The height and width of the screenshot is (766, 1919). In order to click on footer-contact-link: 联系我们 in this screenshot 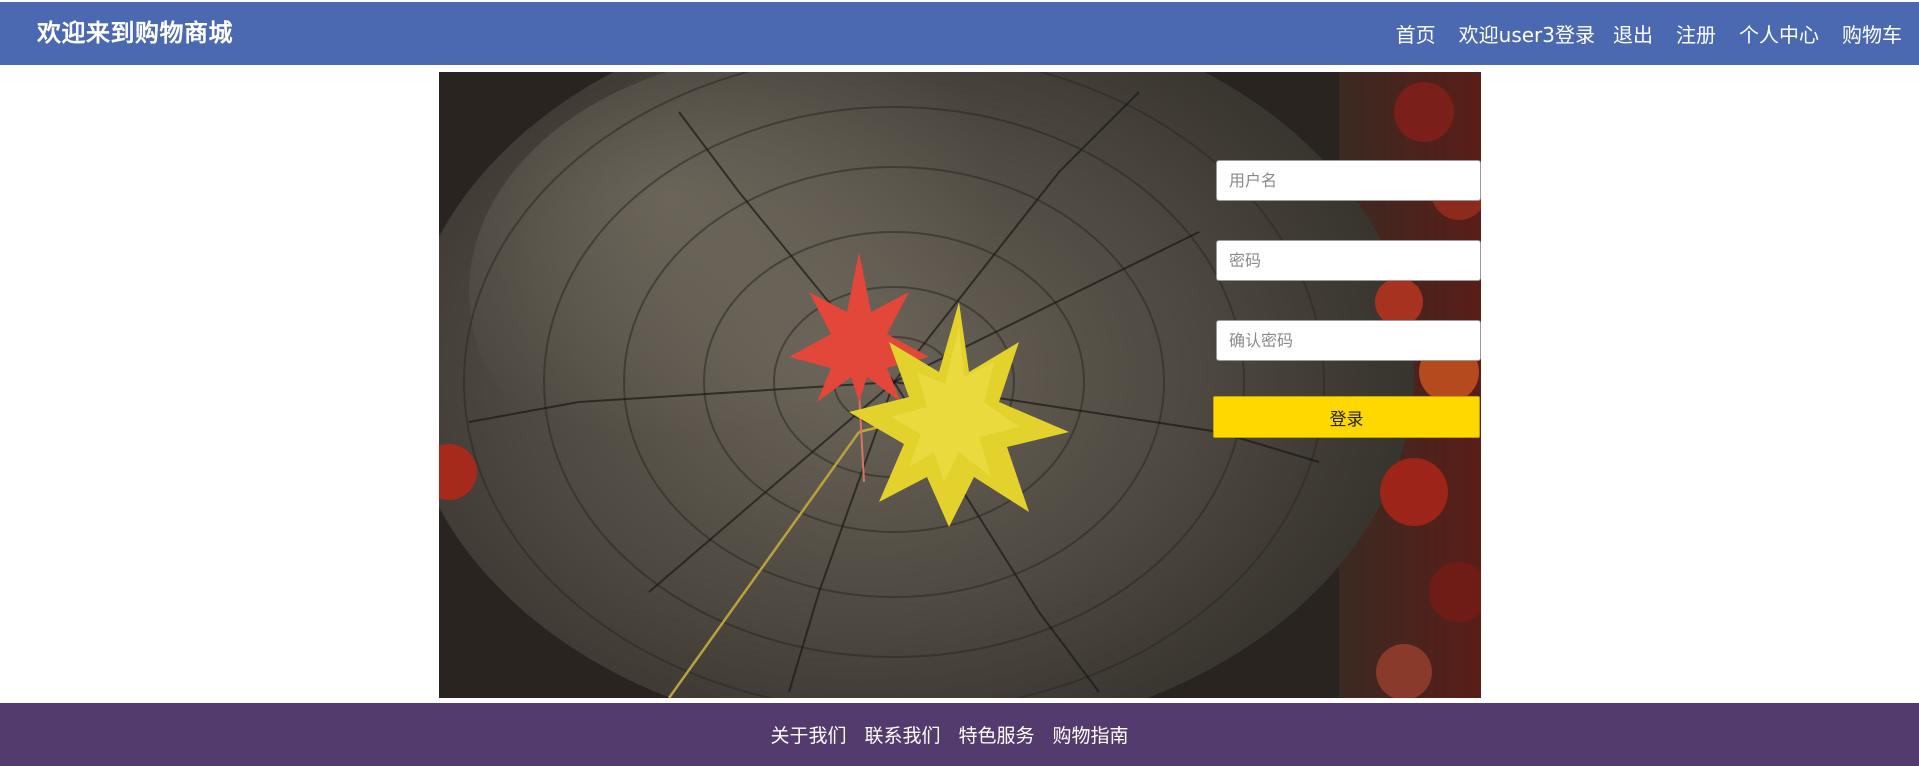, I will do `click(902, 734)`.